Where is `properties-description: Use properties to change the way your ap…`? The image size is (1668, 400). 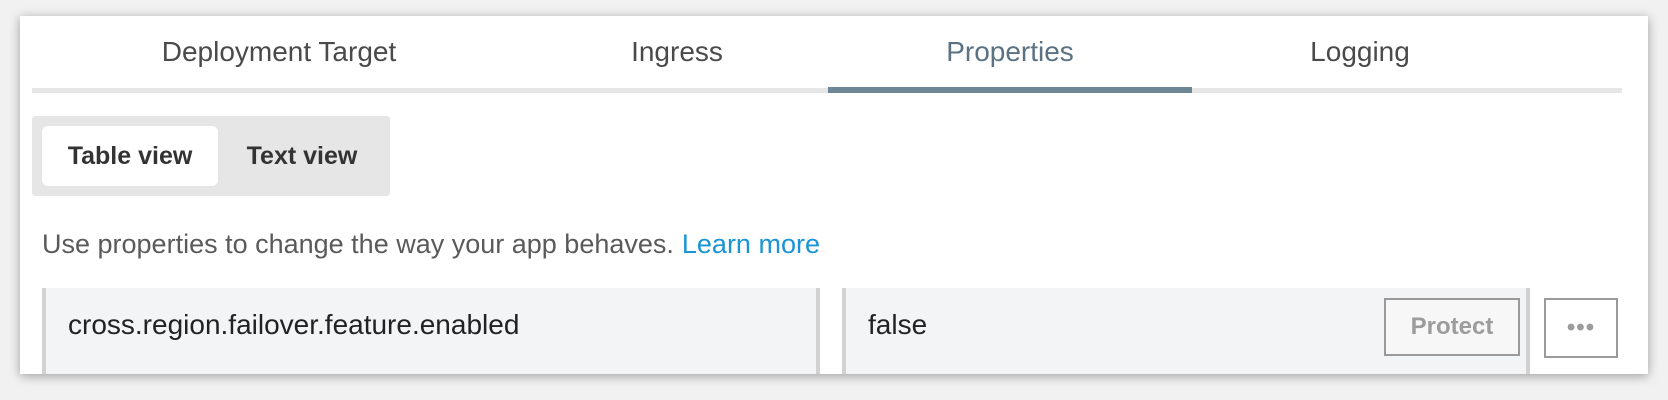
properties-description: Use properties to change the way your ap… is located at coordinates (431, 244).